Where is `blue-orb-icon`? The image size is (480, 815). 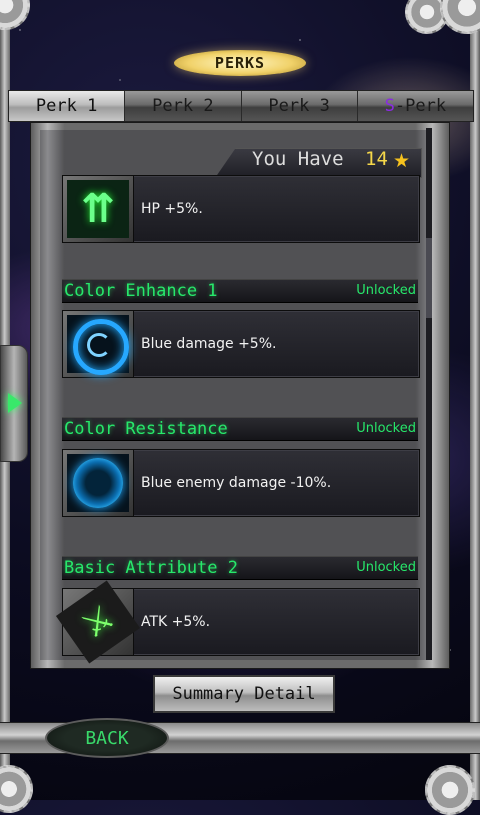 blue-orb-icon is located at coordinates (98, 483).